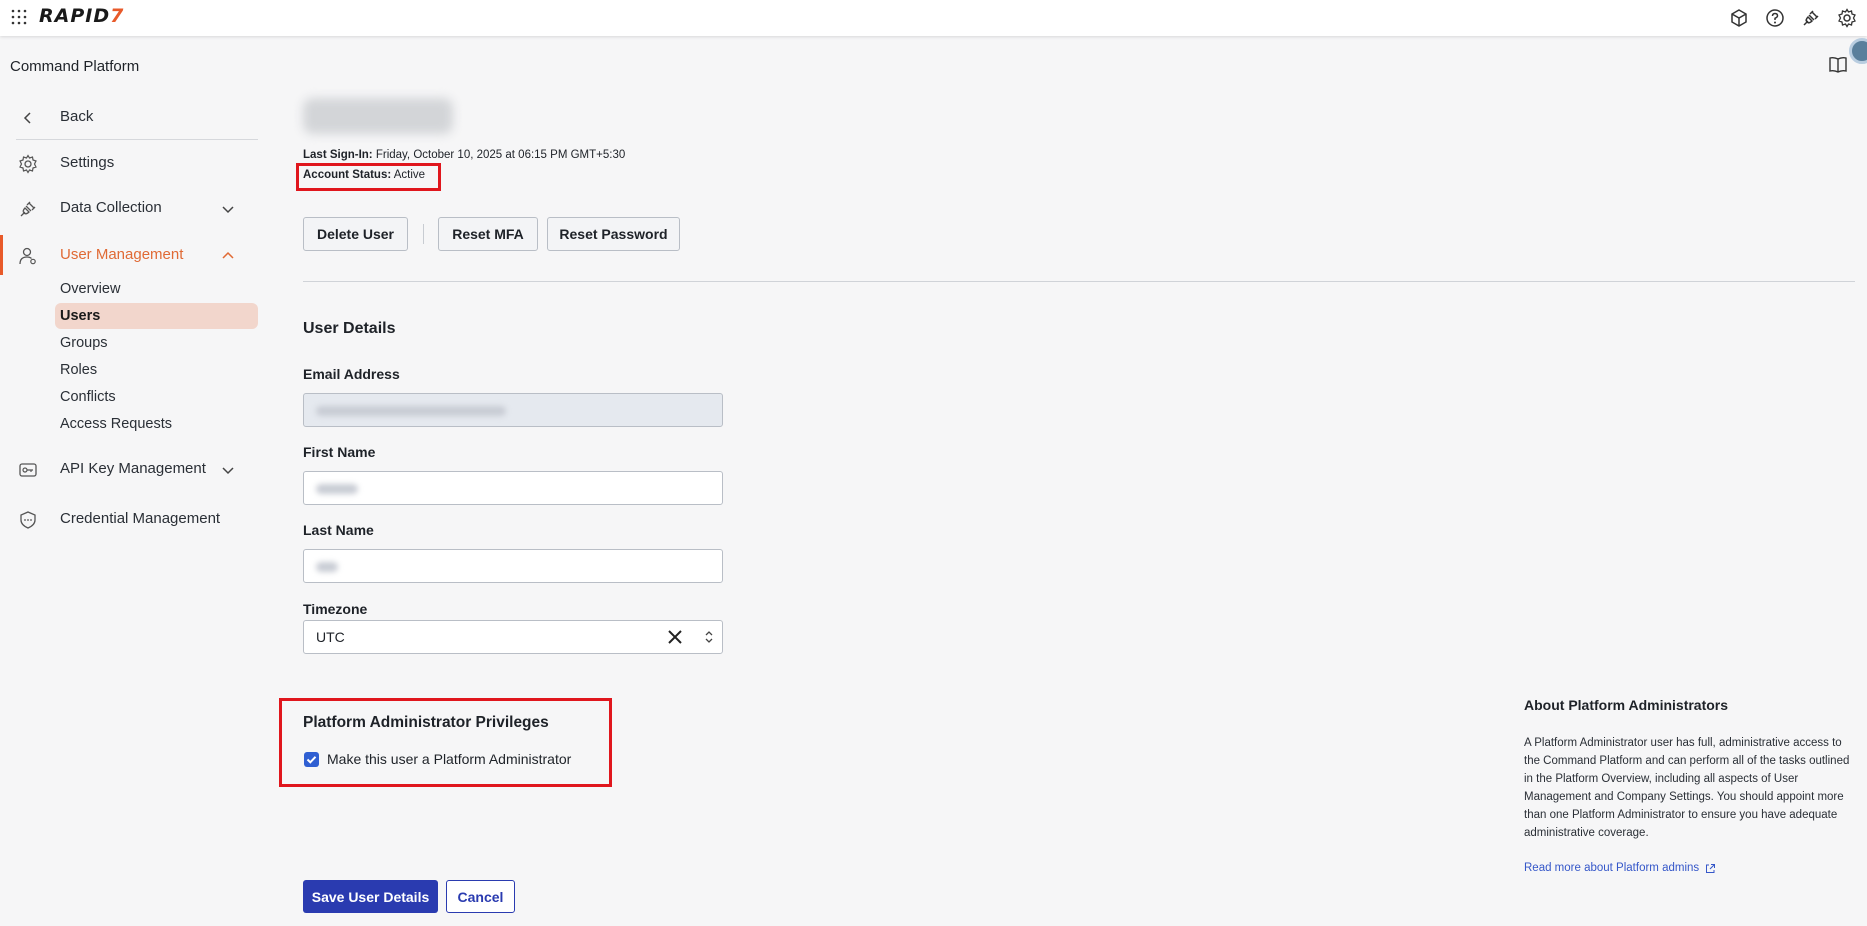 This screenshot has width=1867, height=926. I want to click on about-title: About Platform Administrators, so click(1626, 705).